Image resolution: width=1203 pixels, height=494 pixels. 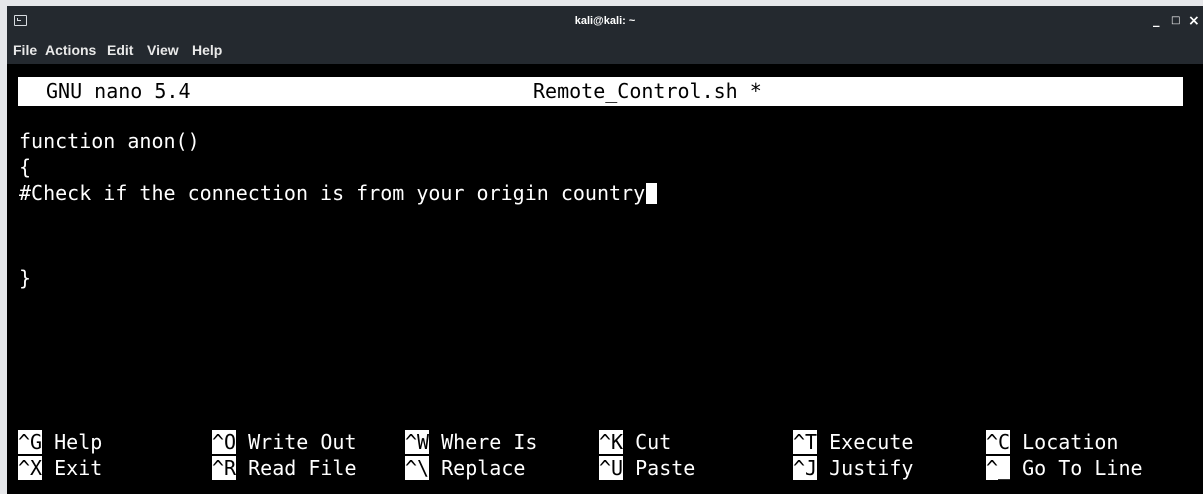 I want to click on shortcut-execute: ^T Execute, so click(x=853, y=442).